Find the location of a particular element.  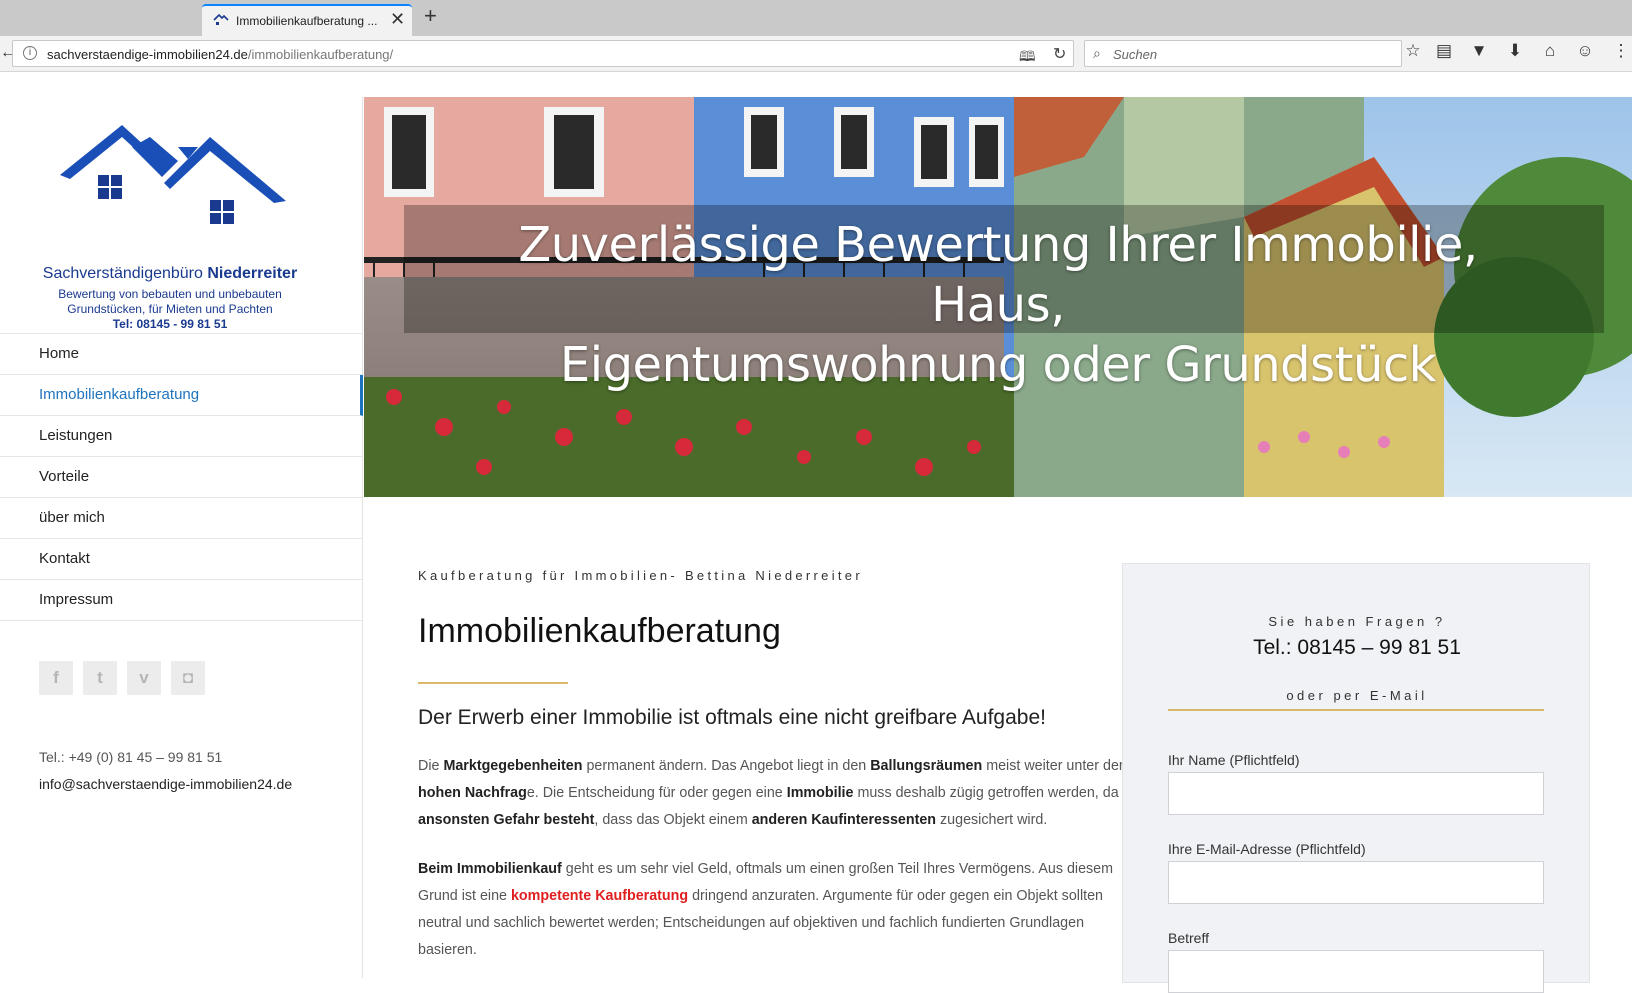

instagram-icon: ◘ is located at coordinates (188, 678).